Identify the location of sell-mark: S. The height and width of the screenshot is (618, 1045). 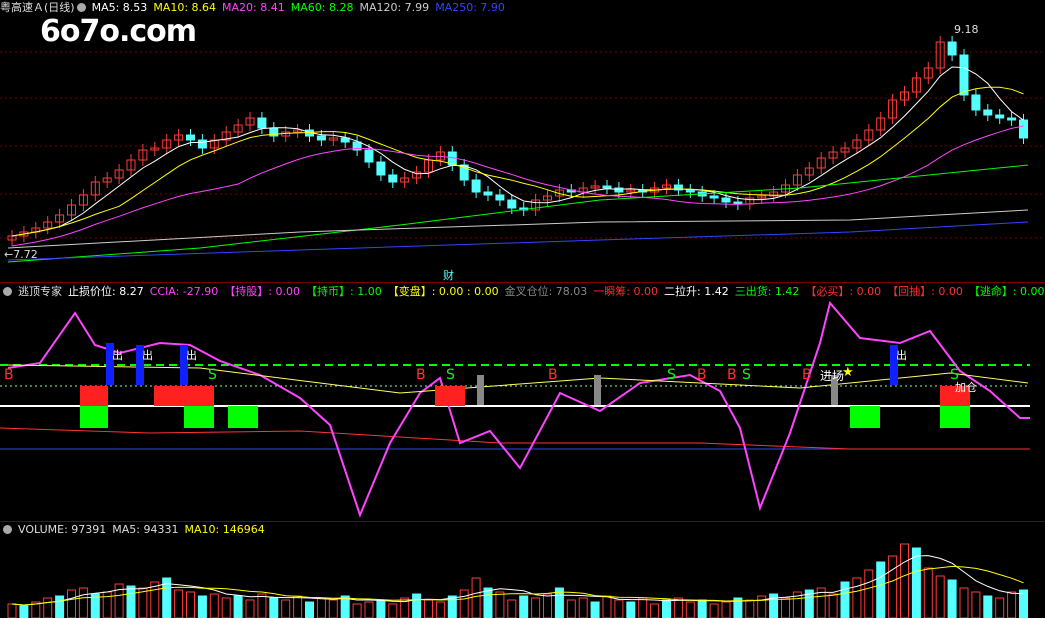
(450, 375).